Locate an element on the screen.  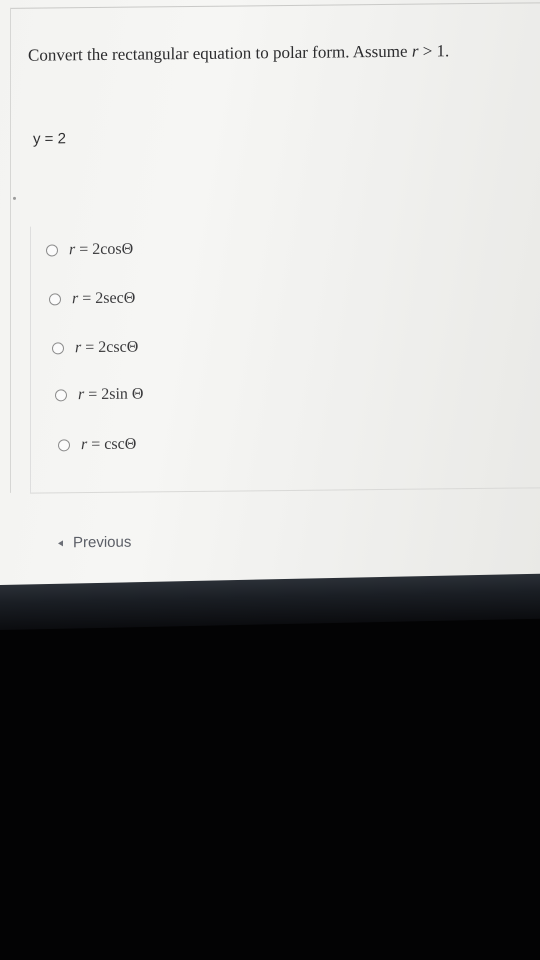
previous-button: Previous is located at coordinates (94, 543).